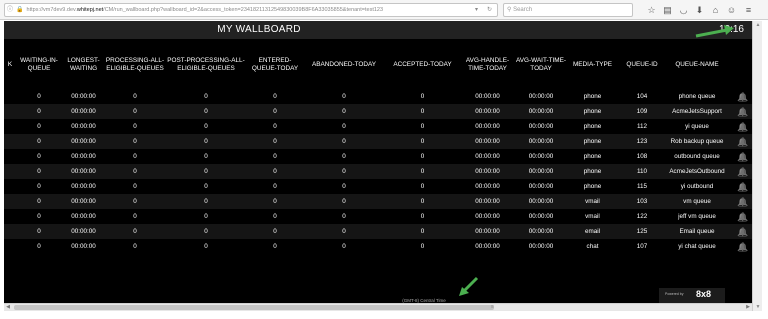 Image resolution: width=768 pixels, height=319 pixels. What do you see at coordinates (651, 10) in the screenshot?
I see `star-icon: ☆` at bounding box center [651, 10].